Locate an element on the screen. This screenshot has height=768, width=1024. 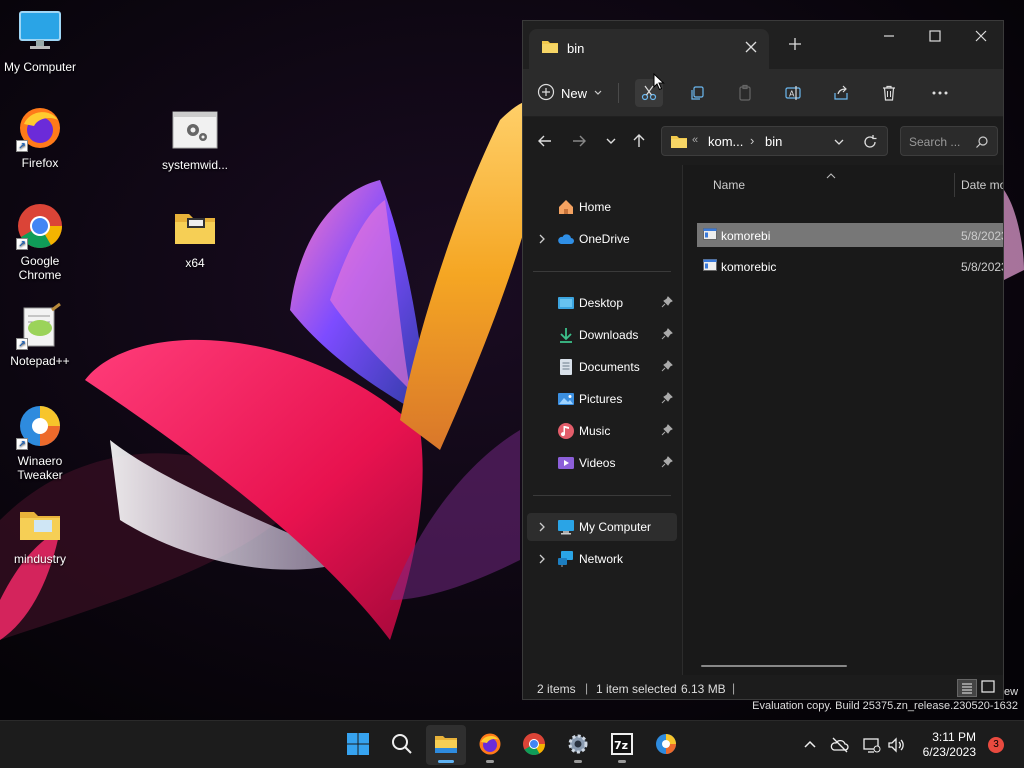
system-clock: 3:11 PM 6/23/2023 is located at coordinates (947, 745).